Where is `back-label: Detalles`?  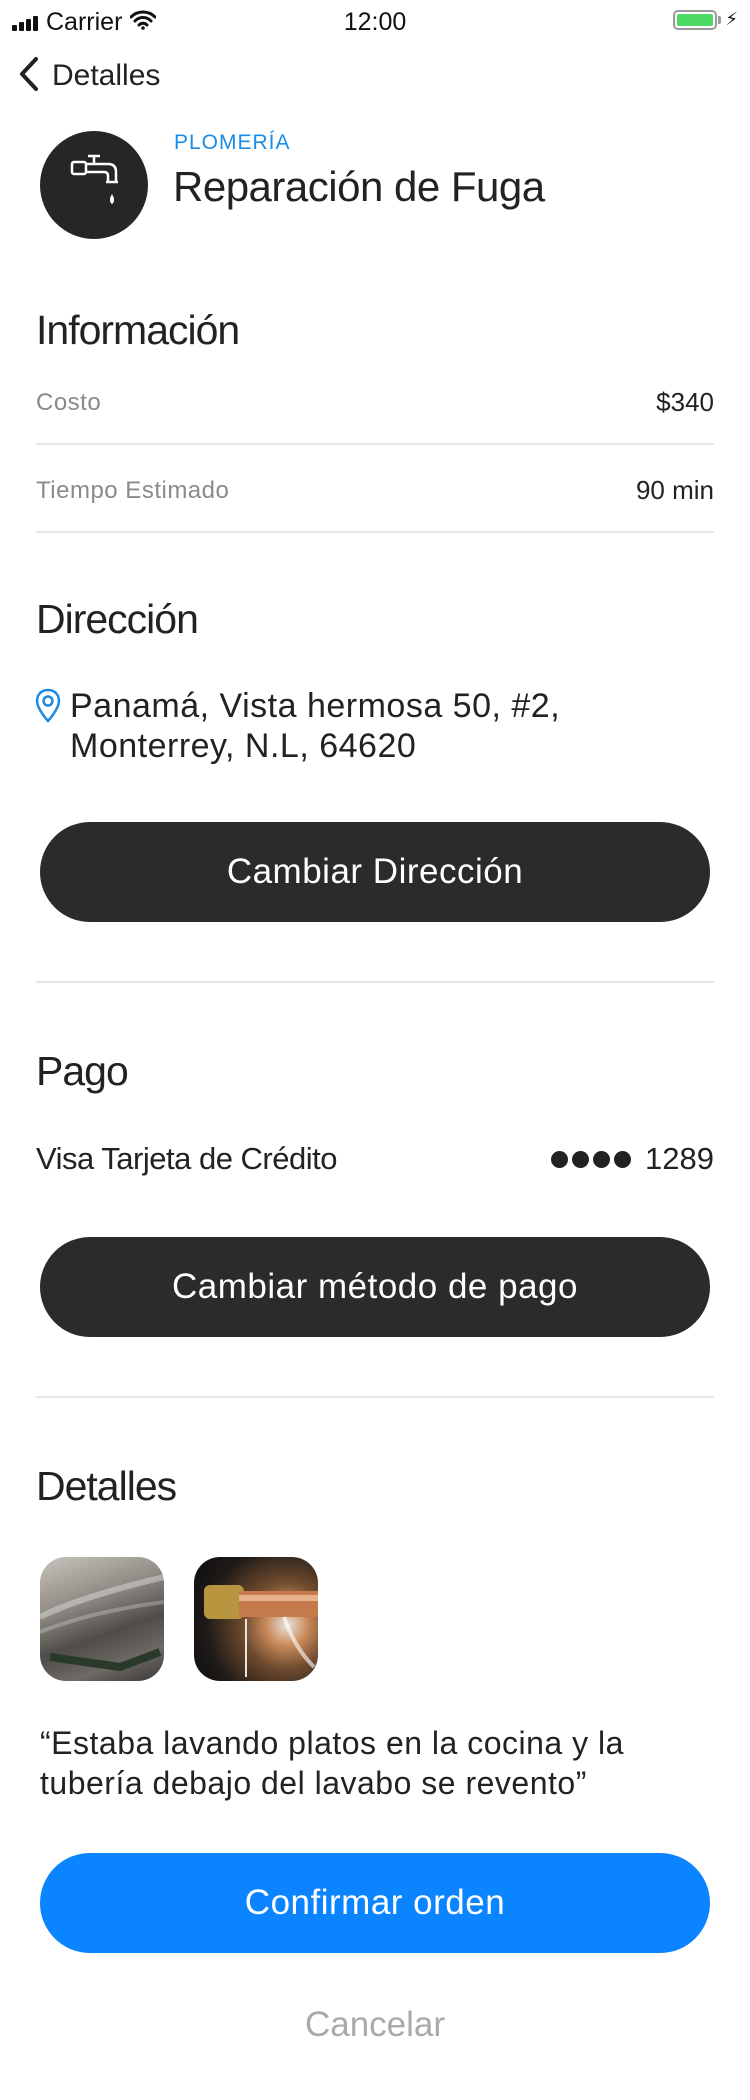
back-label: Detalles is located at coordinates (106, 75).